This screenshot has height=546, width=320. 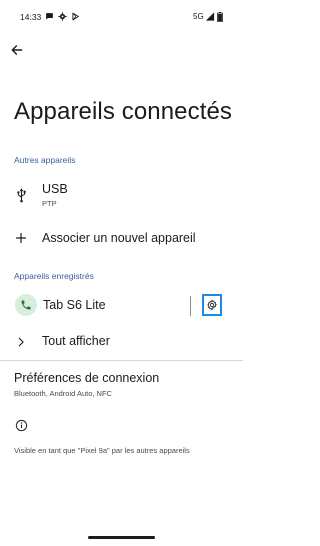 I want to click on chat-icon, so click(x=49, y=16).